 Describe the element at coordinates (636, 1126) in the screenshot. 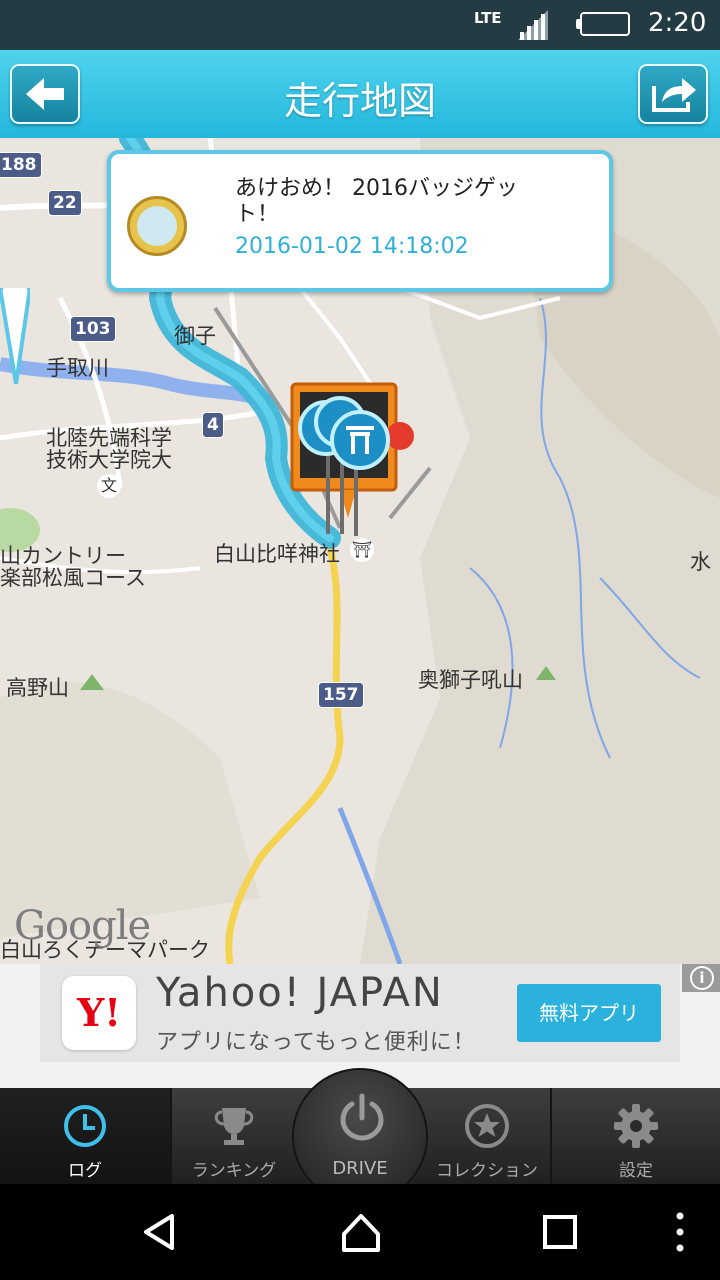

I see `gear-icon` at that location.